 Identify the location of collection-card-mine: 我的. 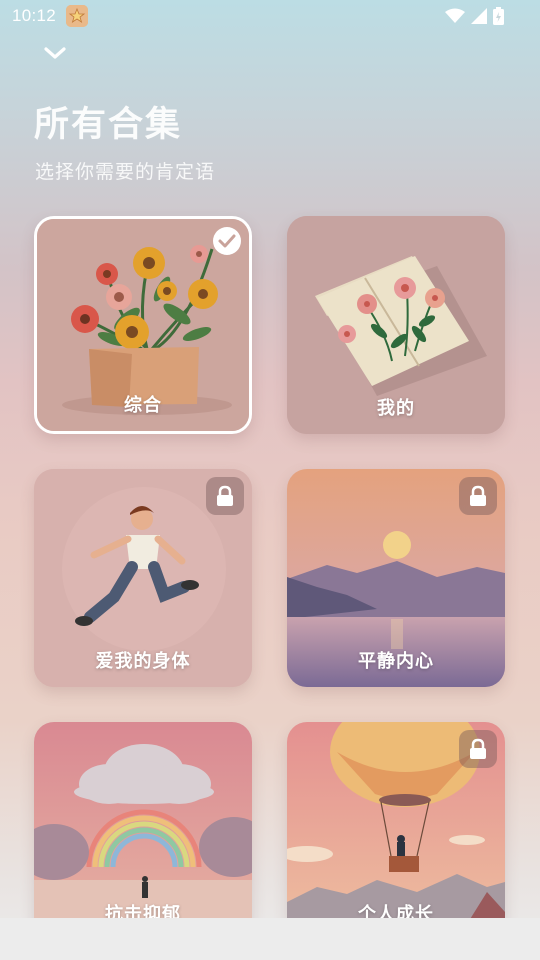
(396, 325).